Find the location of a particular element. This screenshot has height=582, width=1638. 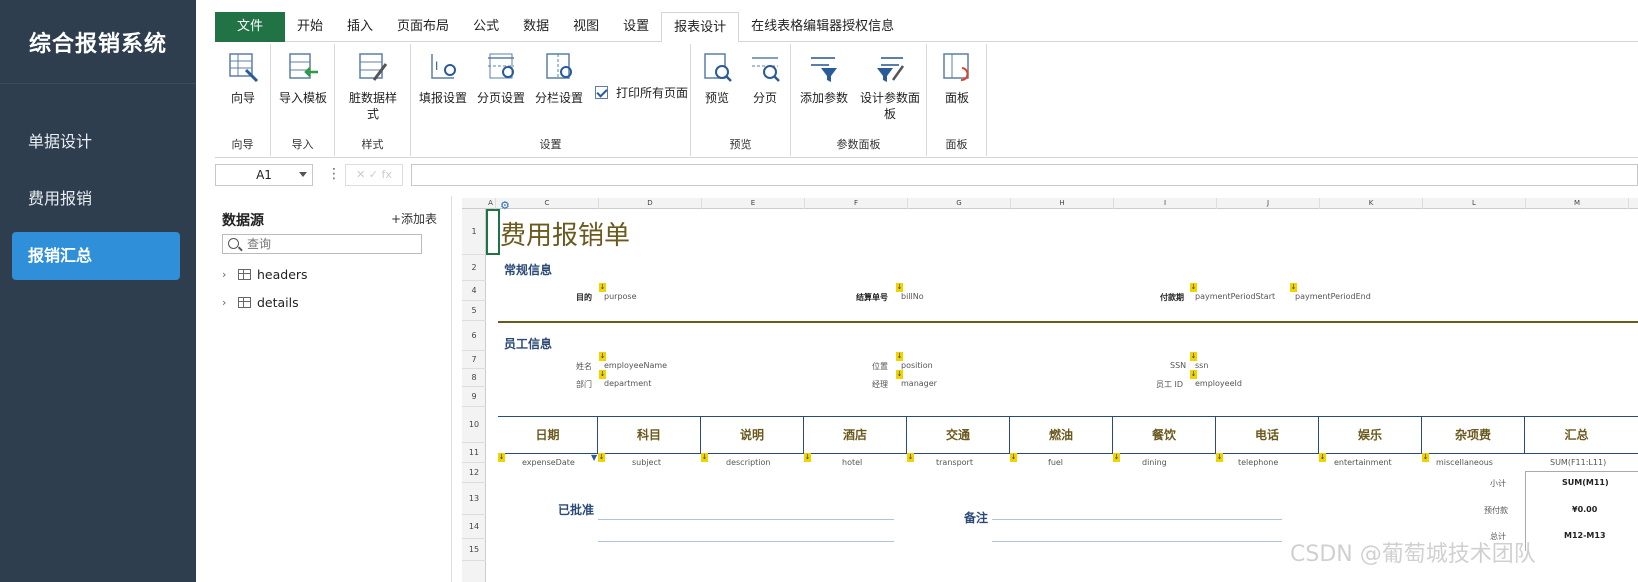

detail-field: description is located at coordinates (748, 462).